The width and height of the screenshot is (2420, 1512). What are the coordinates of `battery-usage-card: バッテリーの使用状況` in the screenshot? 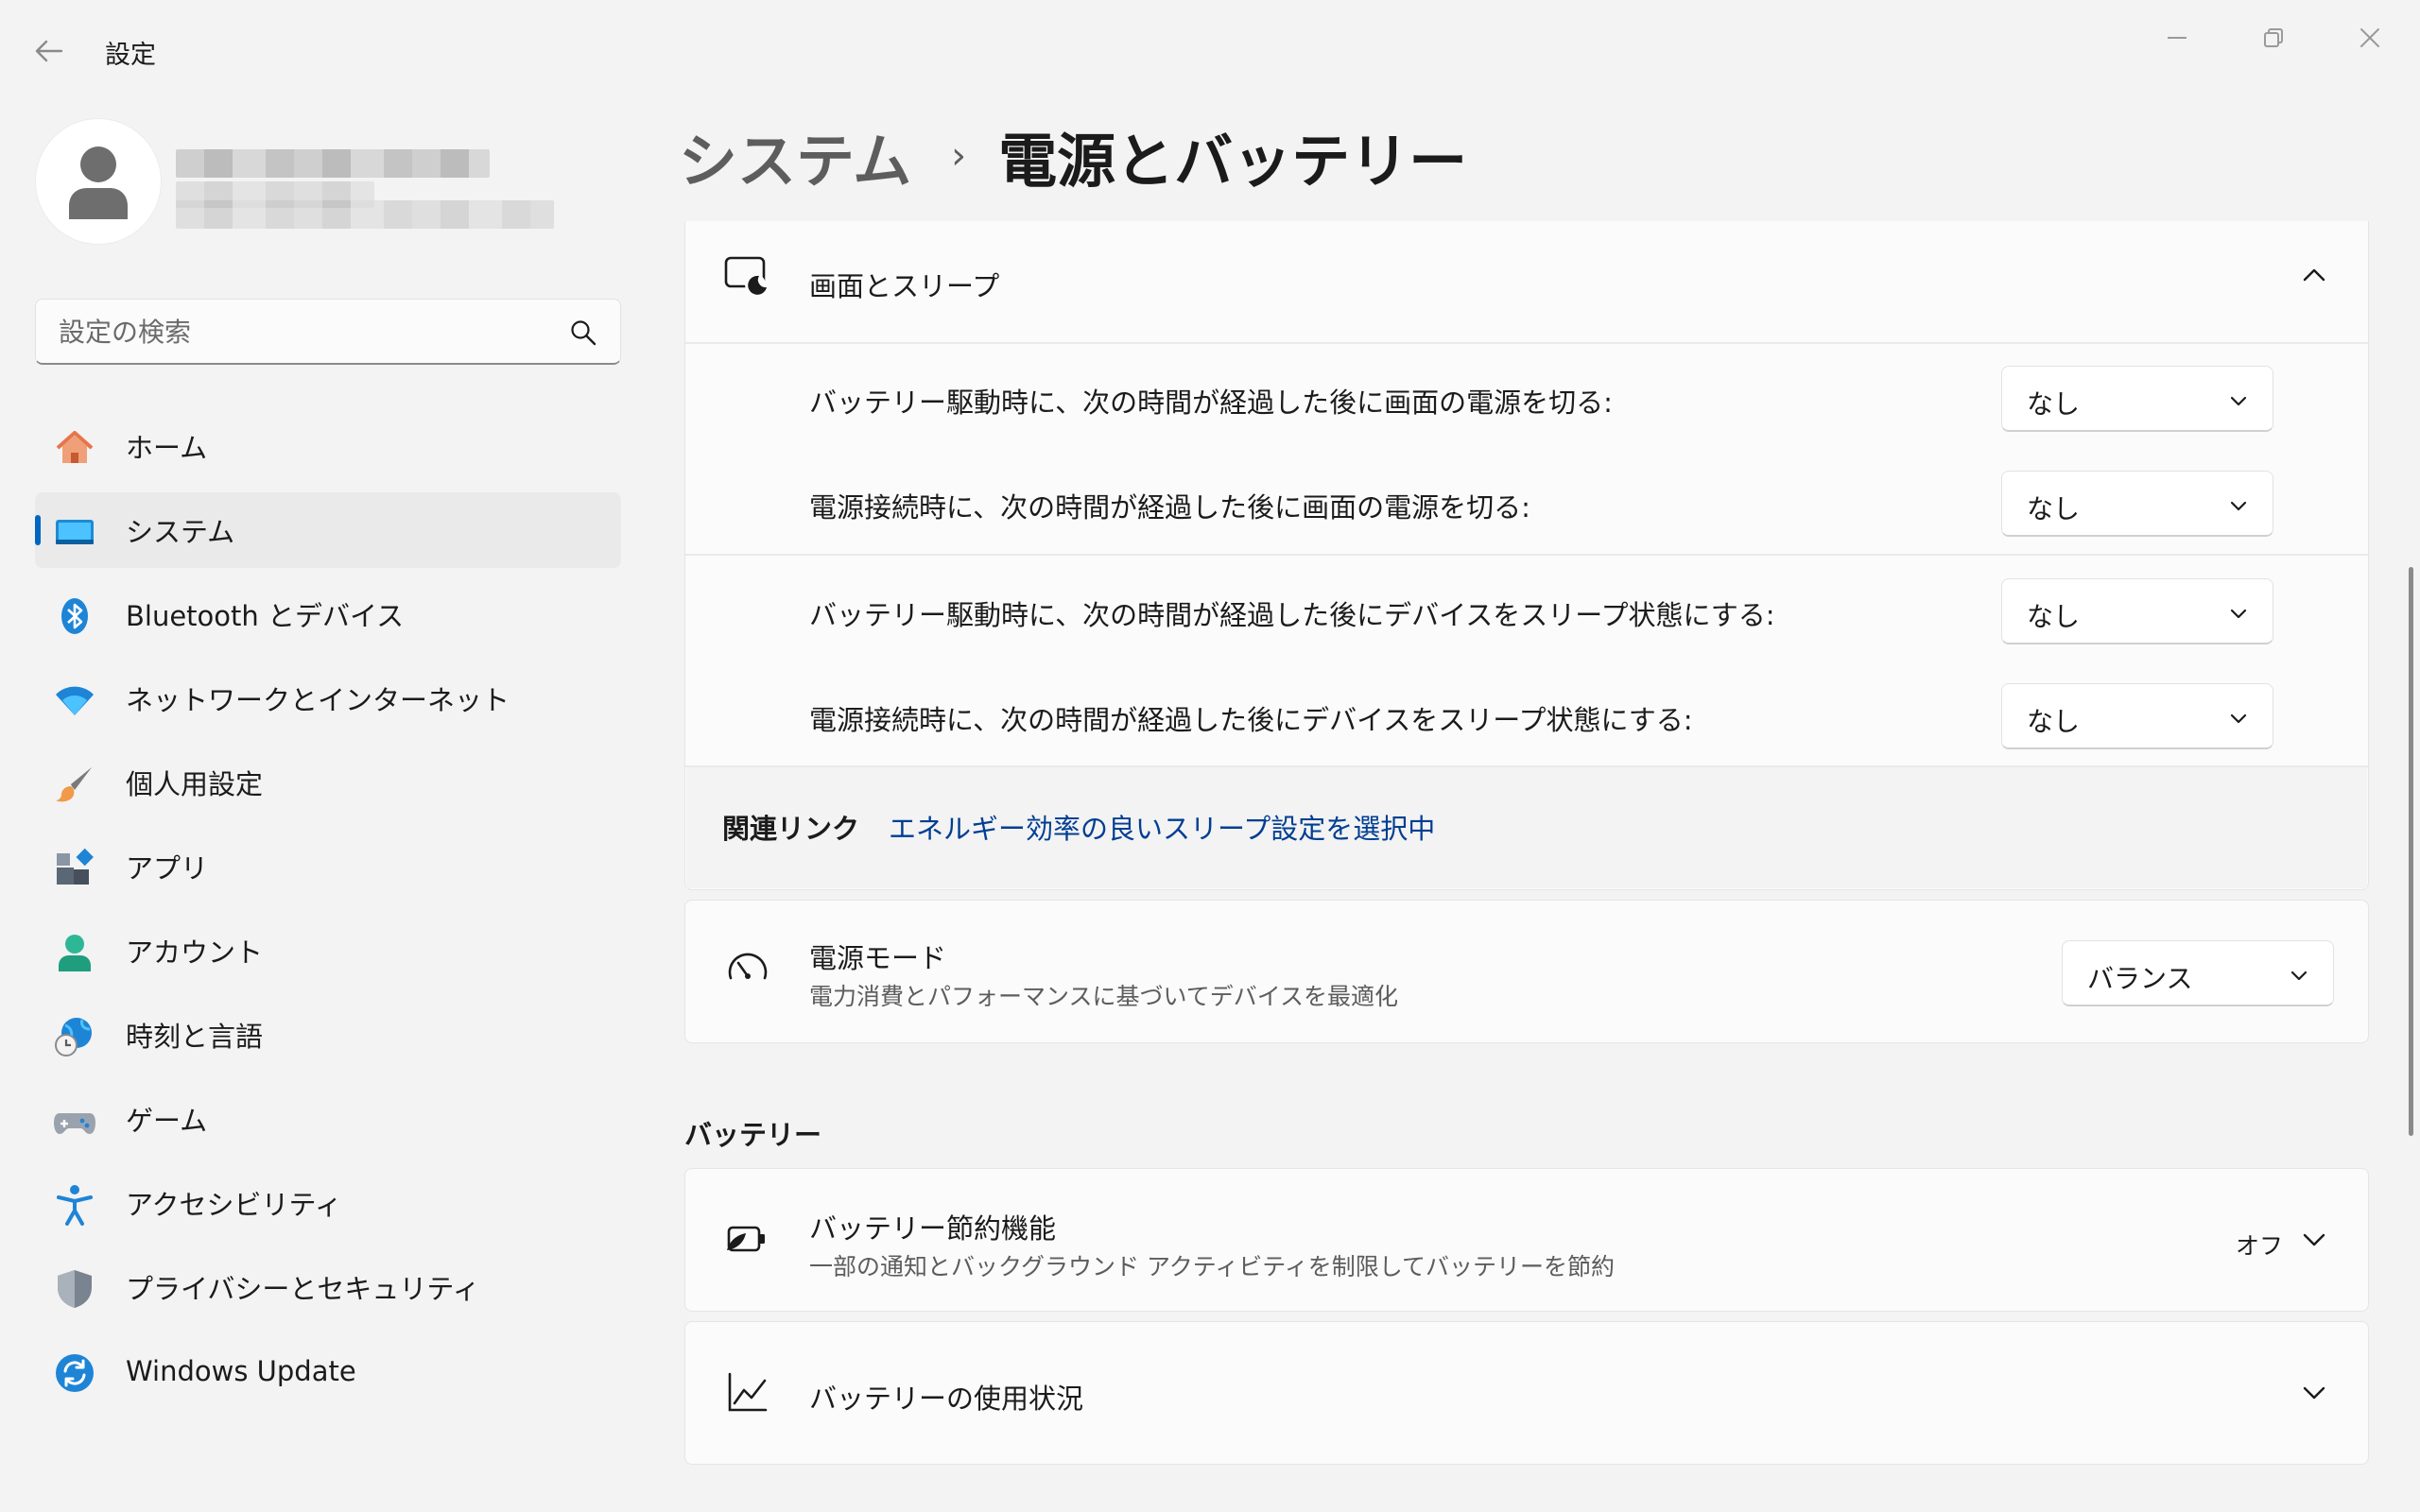 It's located at (1526, 1393).